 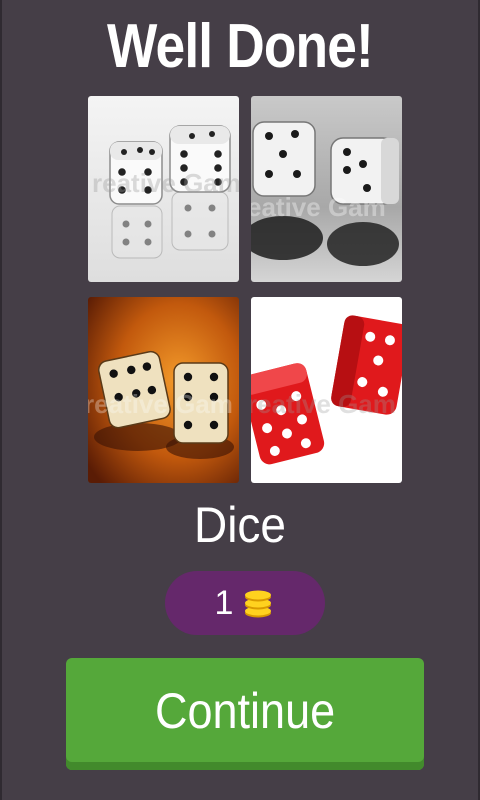 I want to click on reward-badge: 1, so click(x=245, y=603).